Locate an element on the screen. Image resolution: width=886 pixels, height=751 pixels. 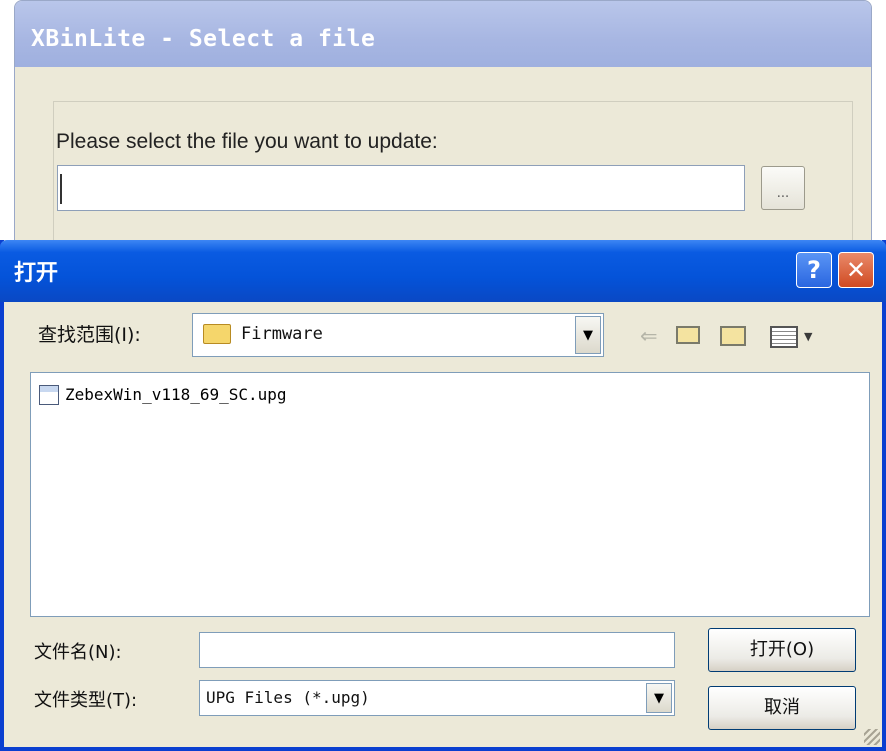
new-folder-icon is located at coordinates (733, 336).